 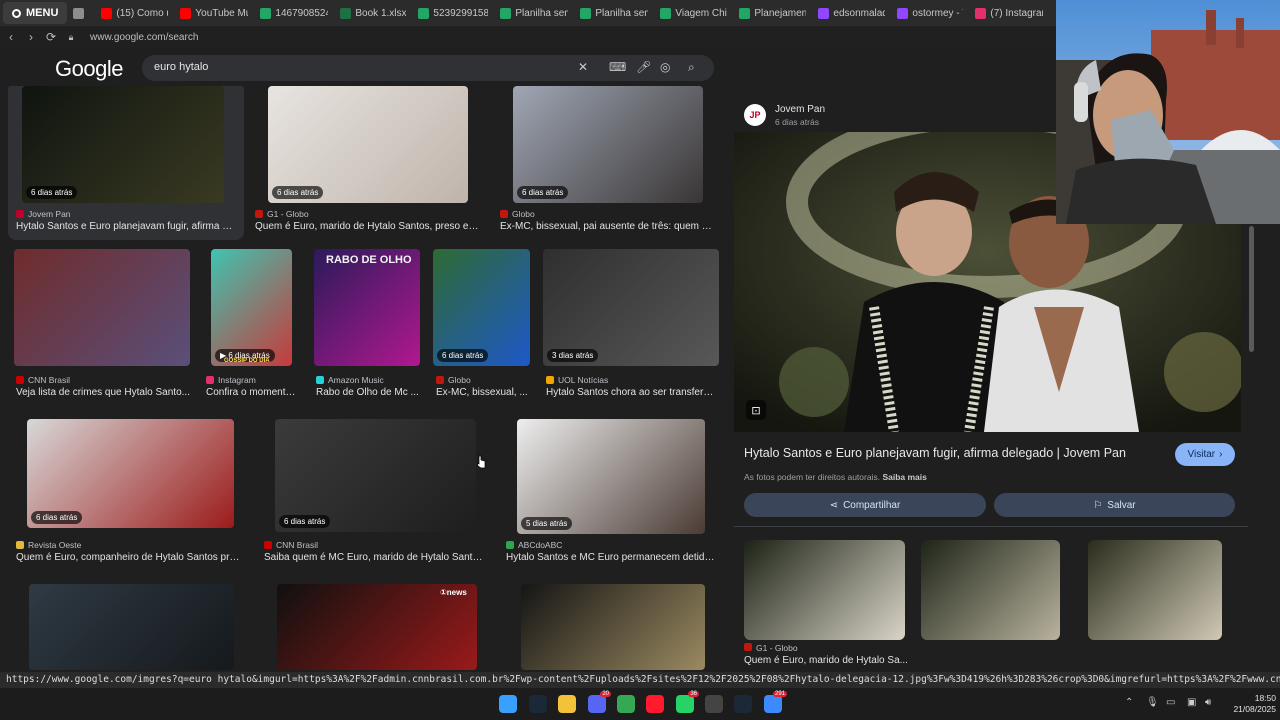 I want to click on opera-menu-button: MENU, so click(x=35, y=13).